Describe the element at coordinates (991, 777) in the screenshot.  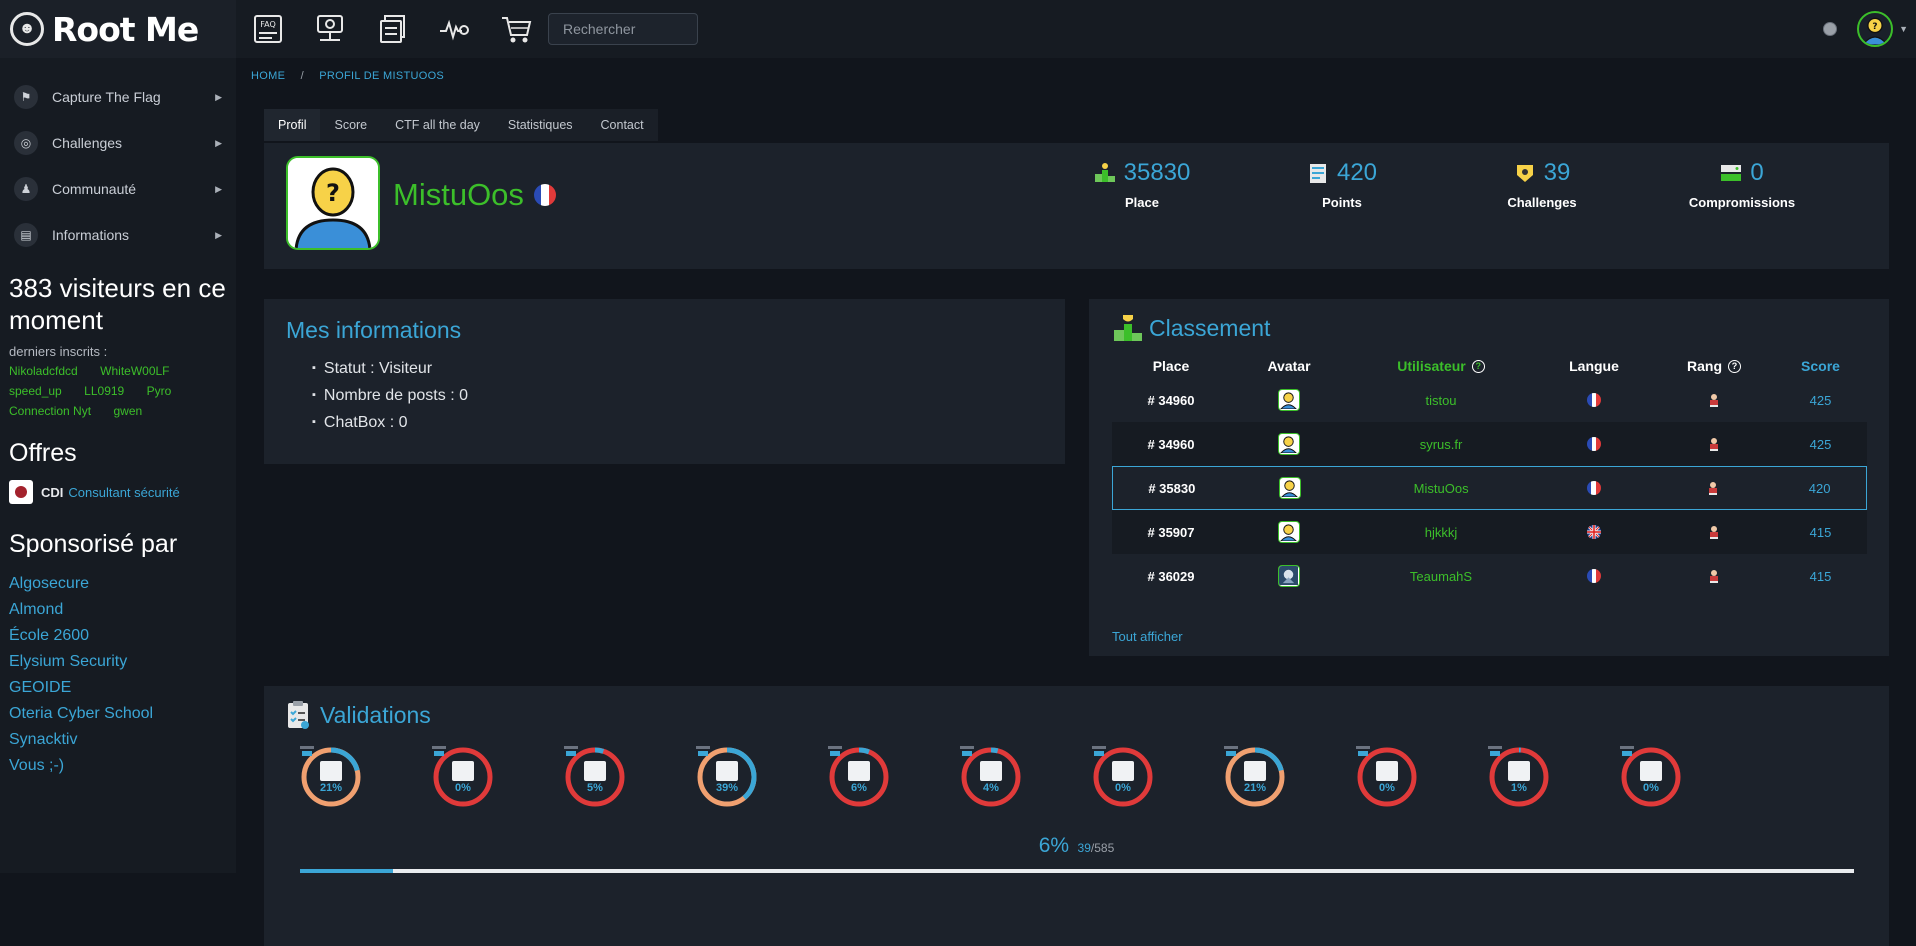
I see `category-circle: 4%` at that location.